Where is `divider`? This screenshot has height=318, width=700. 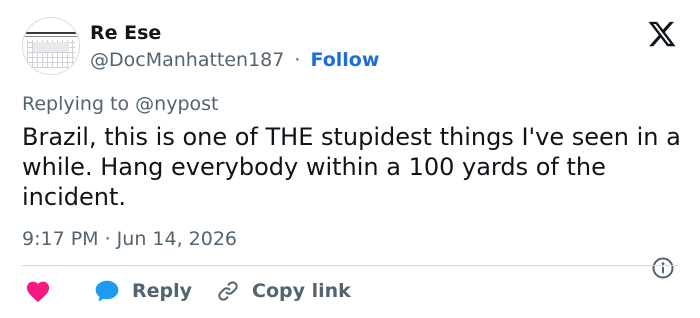 divider is located at coordinates (350, 265).